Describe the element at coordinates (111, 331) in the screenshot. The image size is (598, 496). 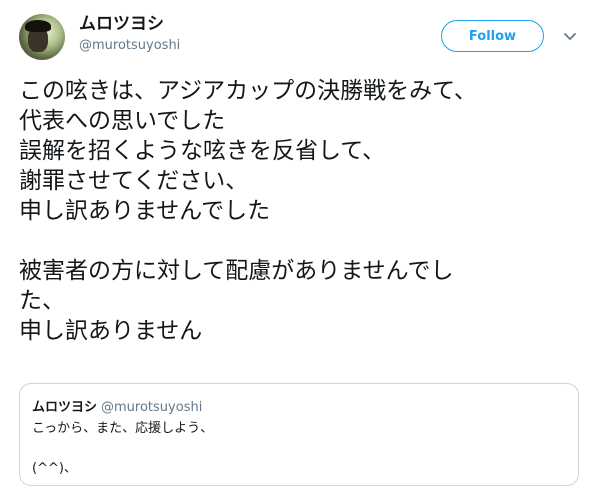
I see `tweet-line: 申し訳ありません` at that location.